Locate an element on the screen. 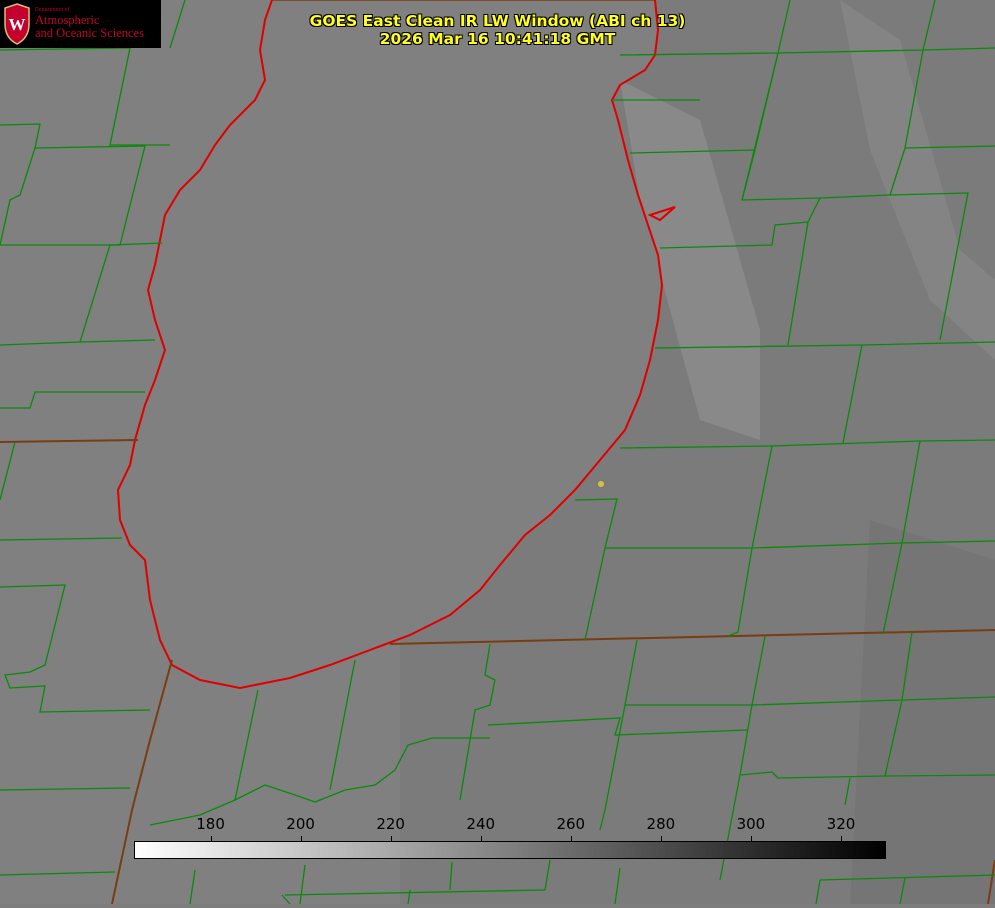  colorbar-tick-label: 260 is located at coordinates (571, 824).